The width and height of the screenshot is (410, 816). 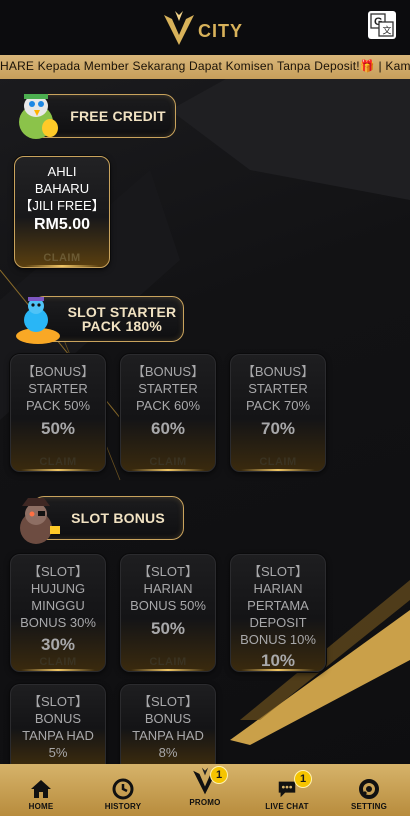 I want to click on card-value: 70%, so click(x=278, y=428).